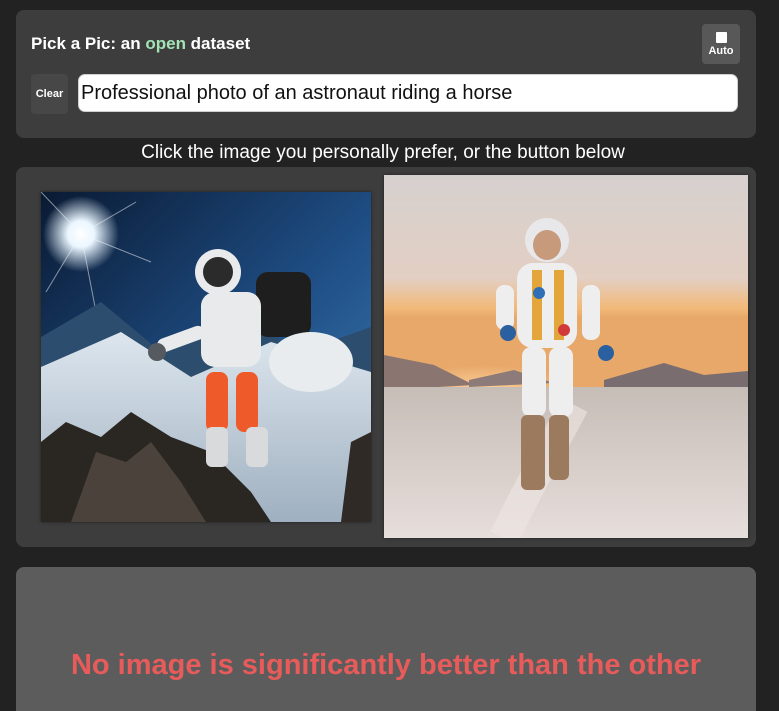 The height and width of the screenshot is (711, 779). I want to click on title-prefix: Pick a Pic: an, so click(88, 43).